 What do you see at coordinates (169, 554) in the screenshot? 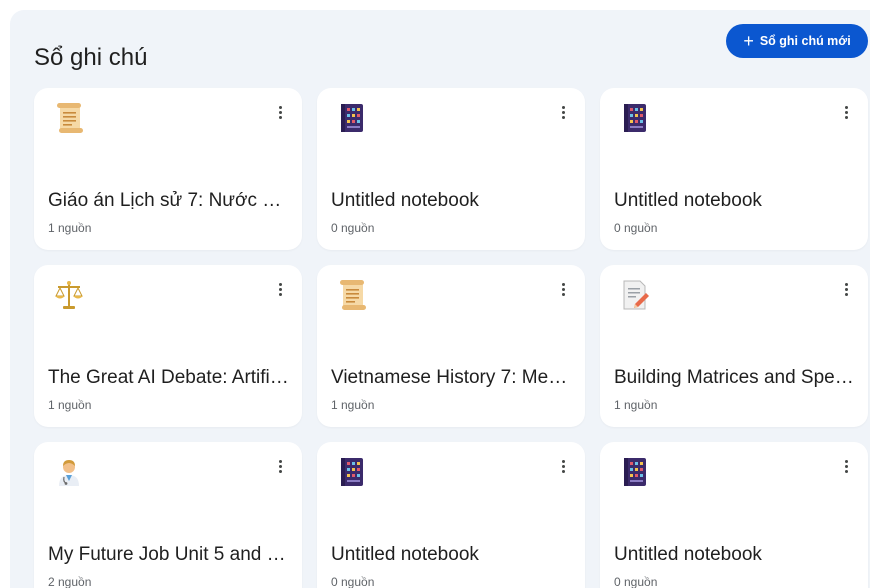
I see `notebook-title: My Future Job Unit 5 and Careers` at bounding box center [169, 554].